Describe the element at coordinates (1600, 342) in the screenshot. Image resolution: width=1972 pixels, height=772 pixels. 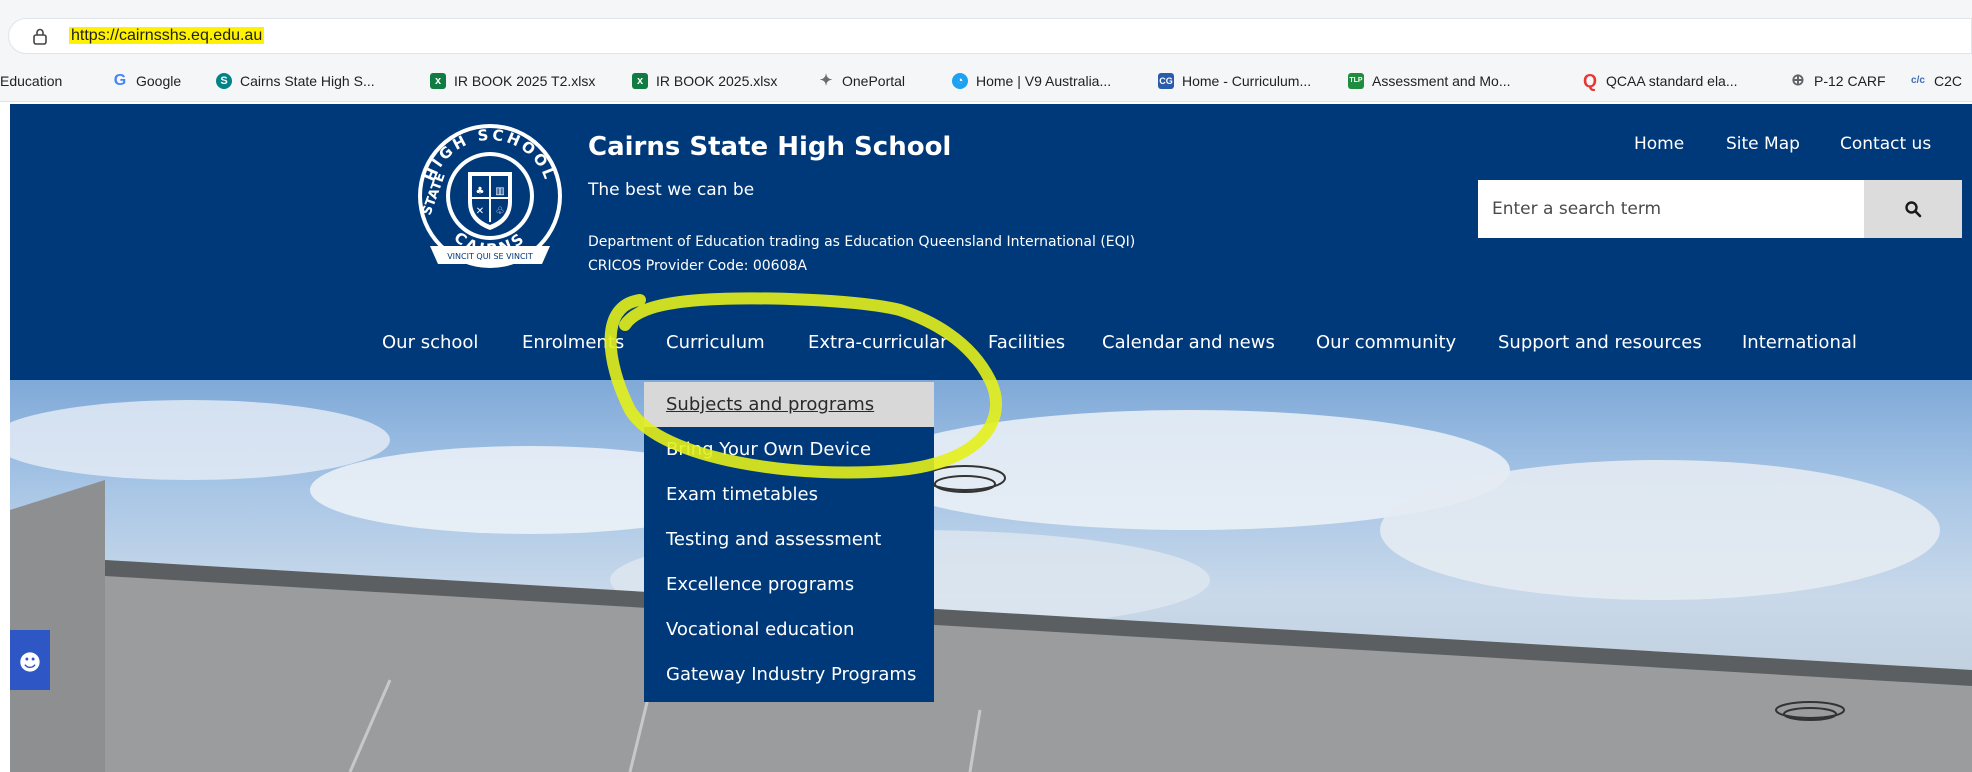
I see `nav-support-and-resources: Support and resources` at that location.